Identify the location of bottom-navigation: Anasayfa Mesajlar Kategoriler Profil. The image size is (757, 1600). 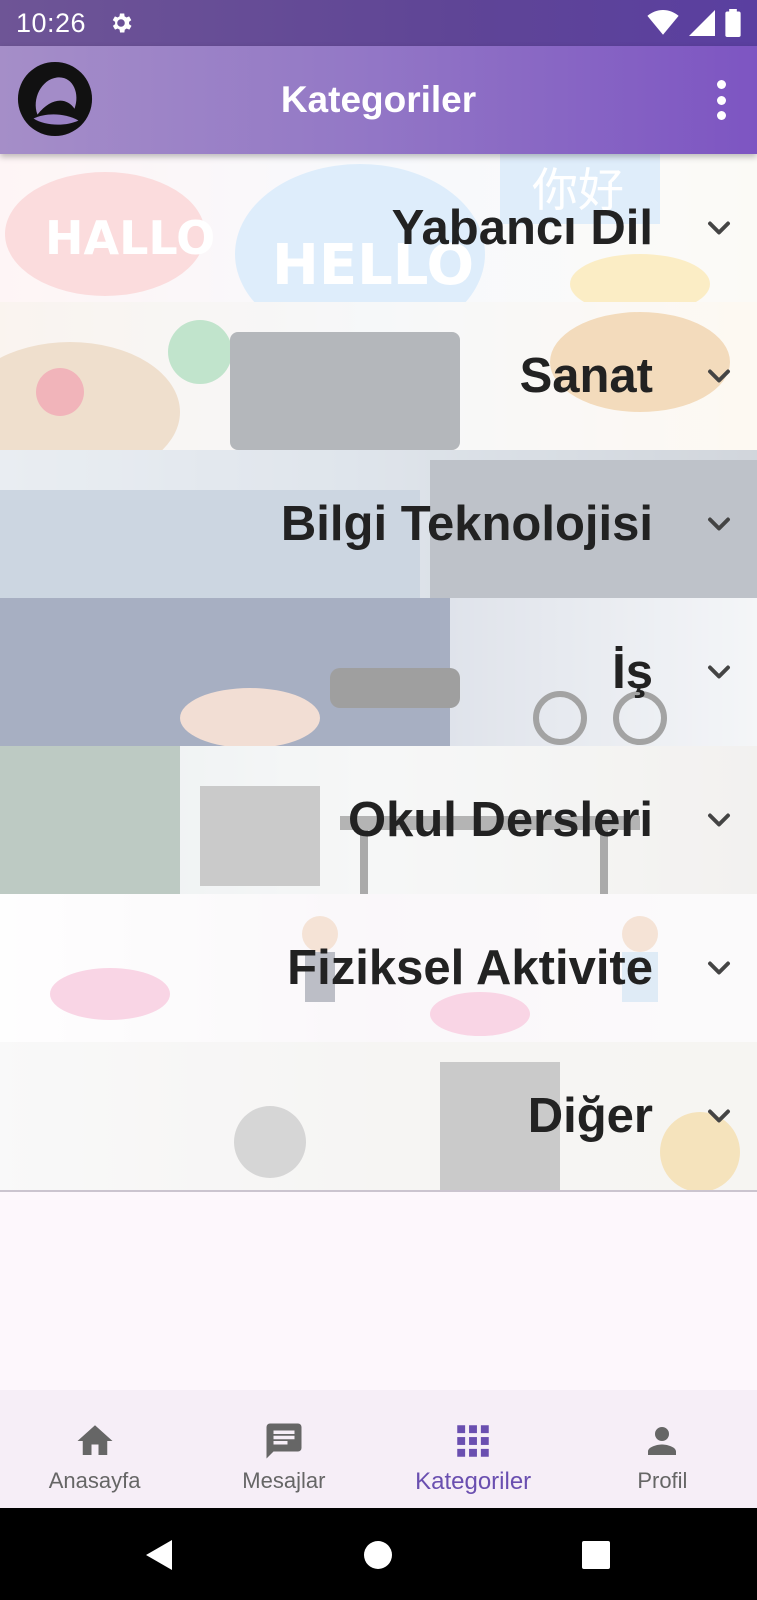
(378, 1449).